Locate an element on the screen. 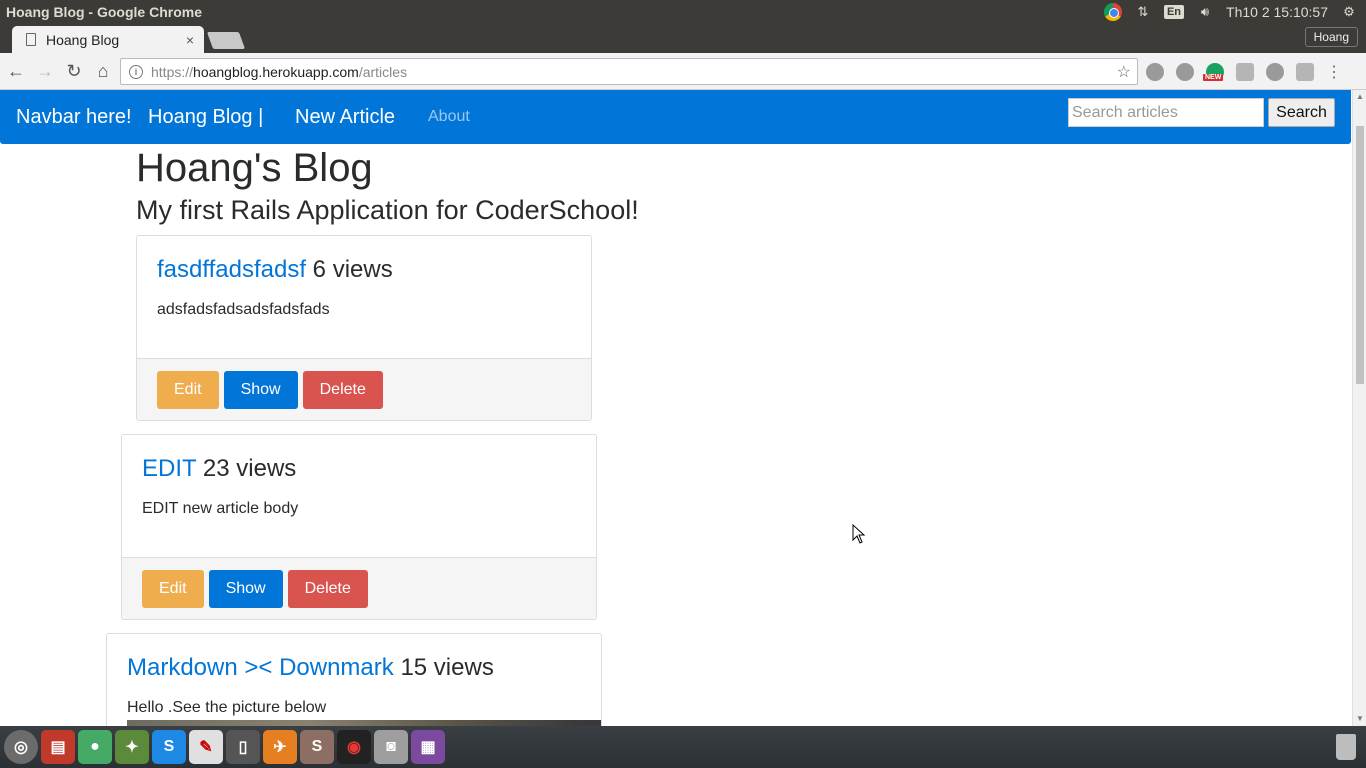  tab-strip: Hoang Blog × Hoang is located at coordinates (683, 38).